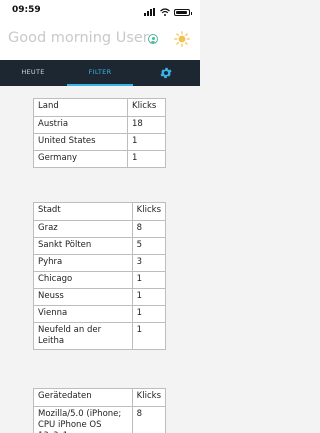  I want to click on status-bar: 09:59, so click(100, 11).